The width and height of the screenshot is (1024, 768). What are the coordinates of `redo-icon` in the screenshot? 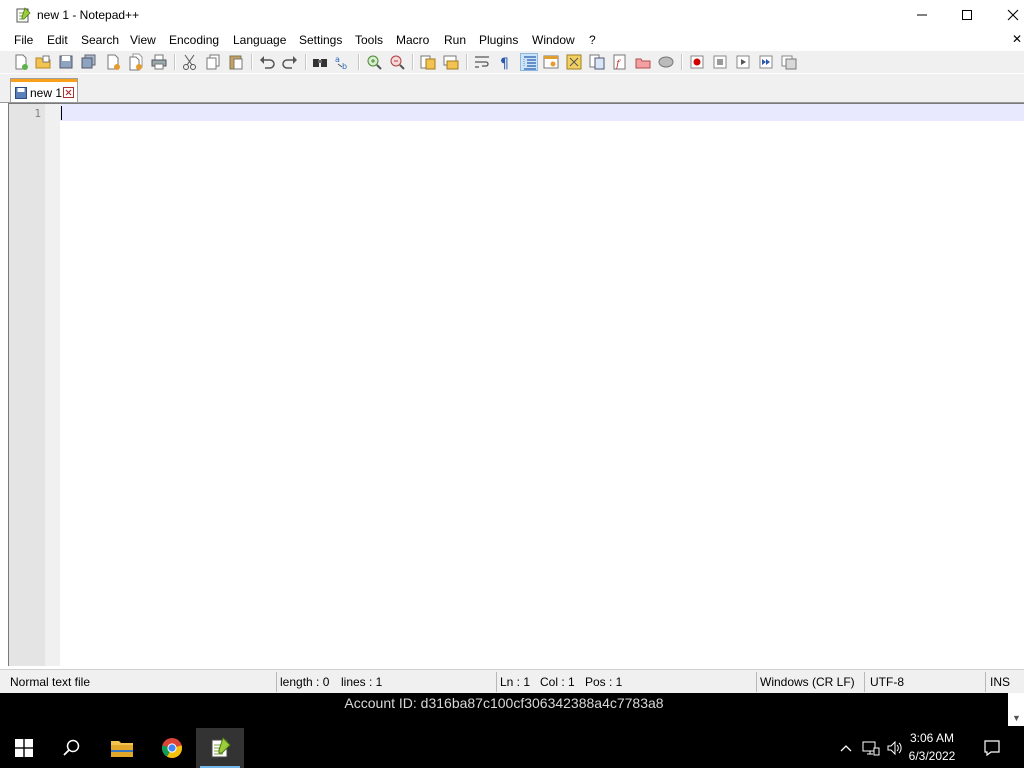 It's located at (290, 62).